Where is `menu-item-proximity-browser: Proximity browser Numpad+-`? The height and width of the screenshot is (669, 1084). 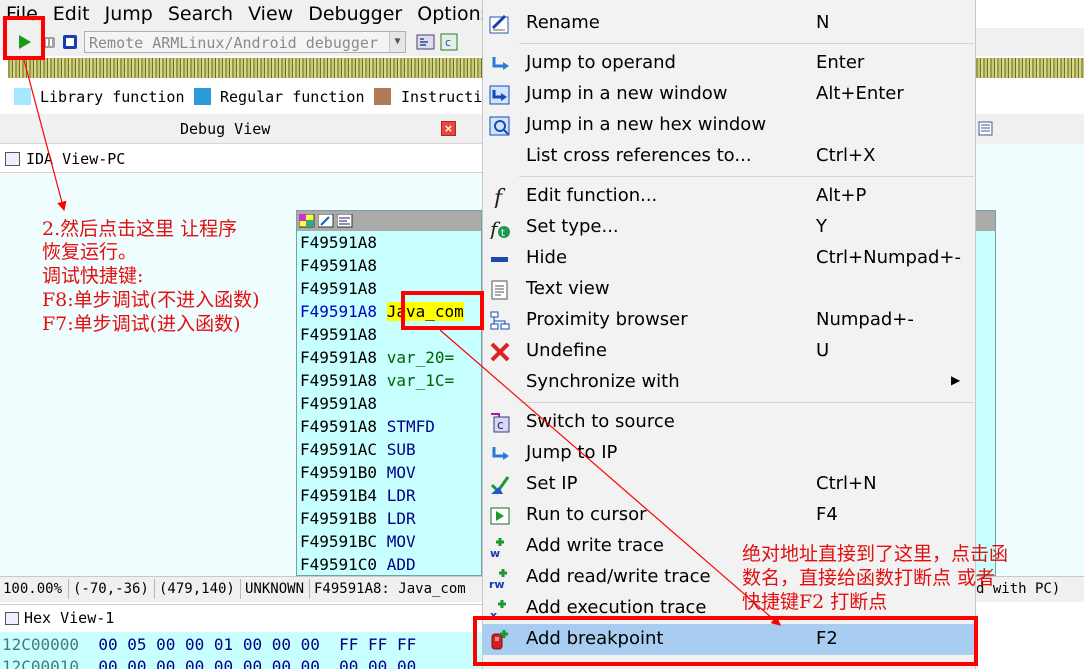 menu-item-proximity-browser: Proximity browser Numpad+- is located at coordinates (729, 320).